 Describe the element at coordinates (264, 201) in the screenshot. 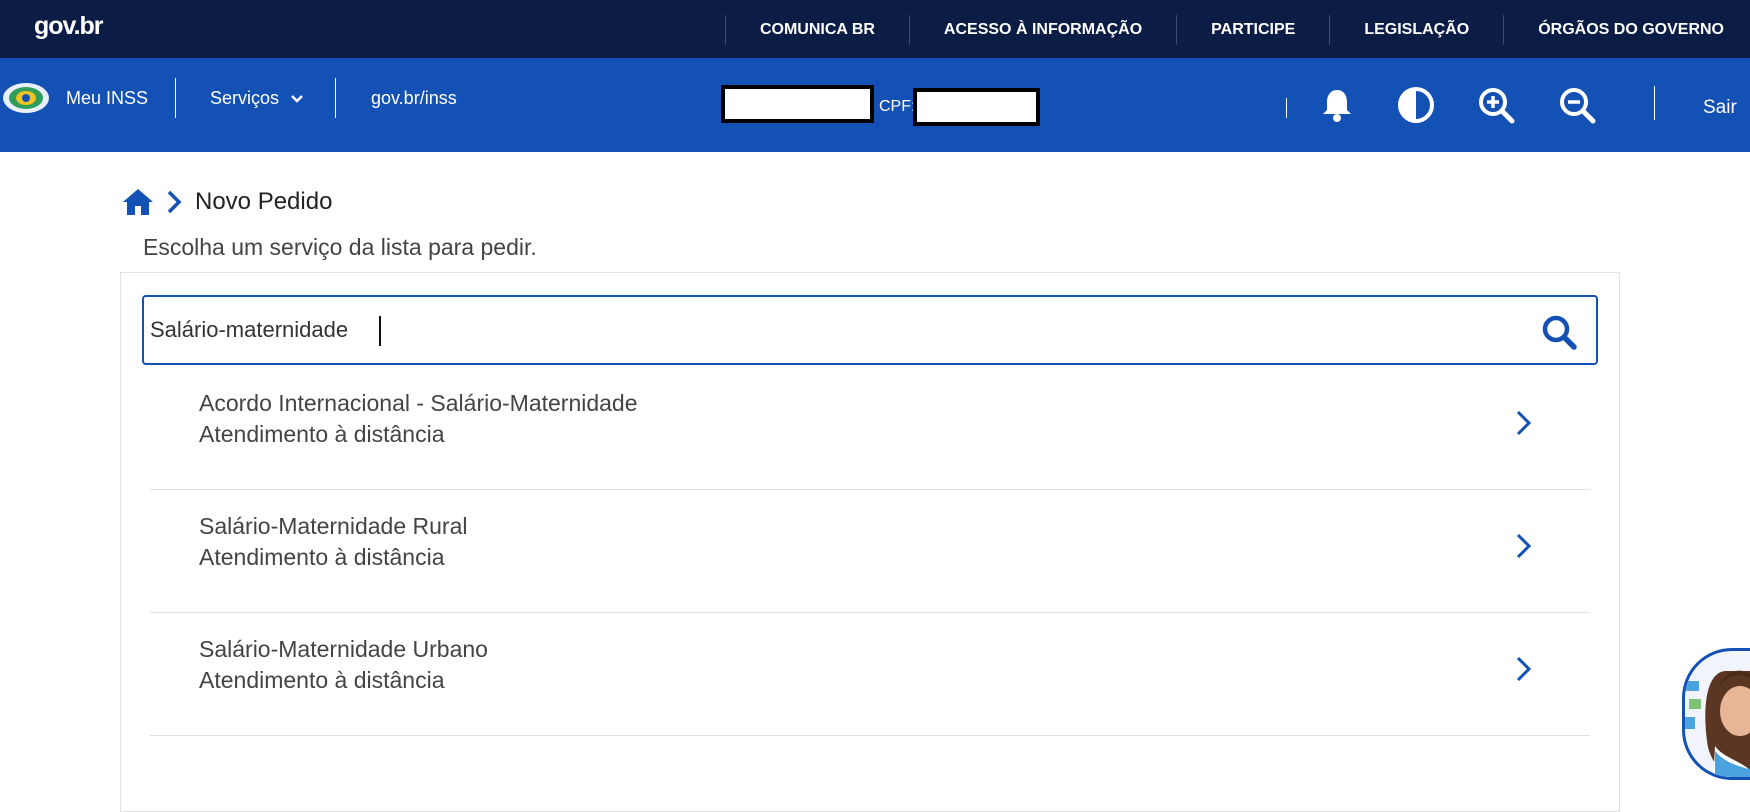

I see `page-title: Novo Pedido` at that location.